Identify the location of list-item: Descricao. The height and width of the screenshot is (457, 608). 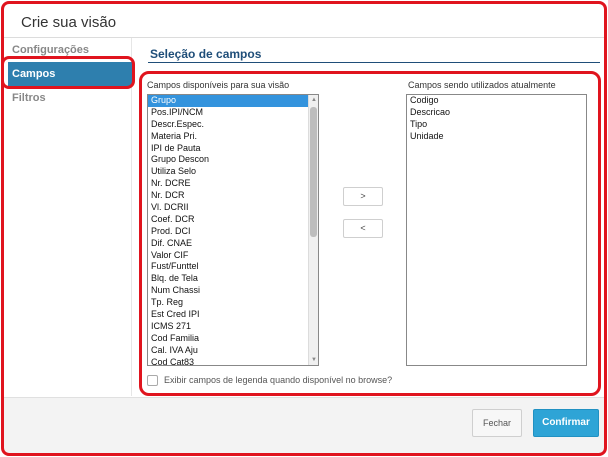
(496, 113).